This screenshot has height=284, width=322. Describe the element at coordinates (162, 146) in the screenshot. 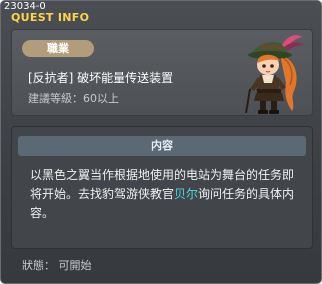

I see `content-heading: 内容` at that location.